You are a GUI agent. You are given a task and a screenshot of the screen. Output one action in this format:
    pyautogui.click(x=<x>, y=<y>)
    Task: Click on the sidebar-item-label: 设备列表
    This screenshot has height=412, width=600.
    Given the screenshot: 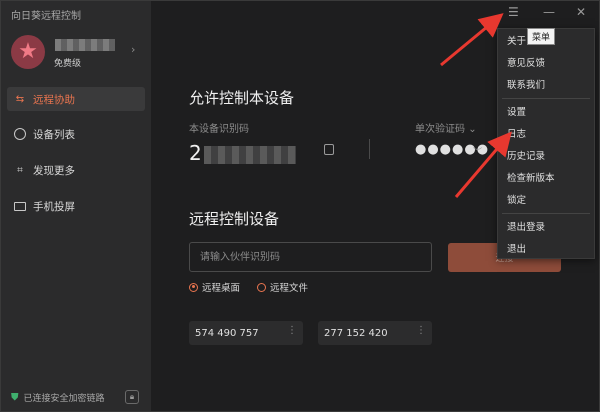 What is the action you would take?
    pyautogui.click(x=54, y=134)
    